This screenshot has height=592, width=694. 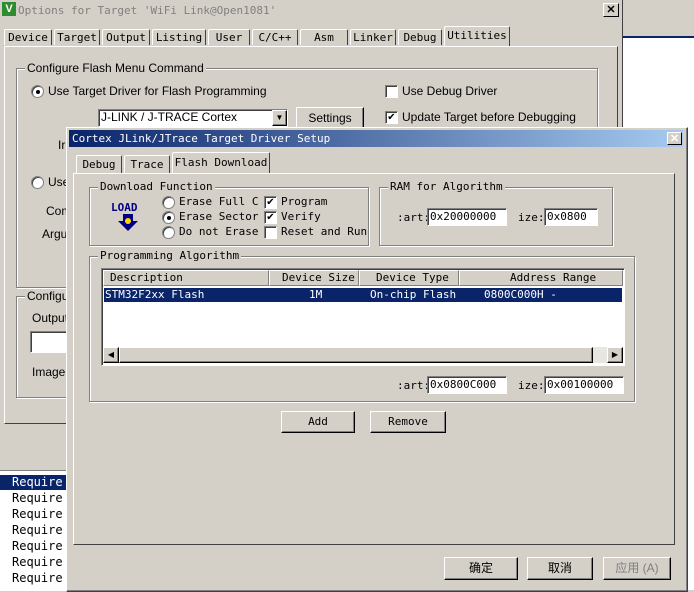 What do you see at coordinates (420, 37) in the screenshot?
I see `tab-debug: Debug` at bounding box center [420, 37].